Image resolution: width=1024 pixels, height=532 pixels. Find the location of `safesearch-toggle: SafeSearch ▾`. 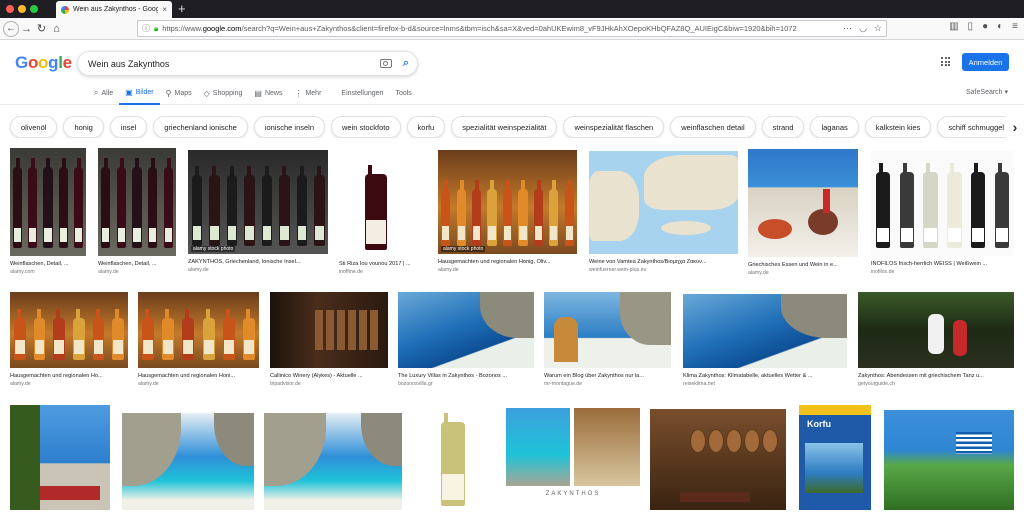

safesearch-toggle: SafeSearch ▾ is located at coordinates (987, 92).